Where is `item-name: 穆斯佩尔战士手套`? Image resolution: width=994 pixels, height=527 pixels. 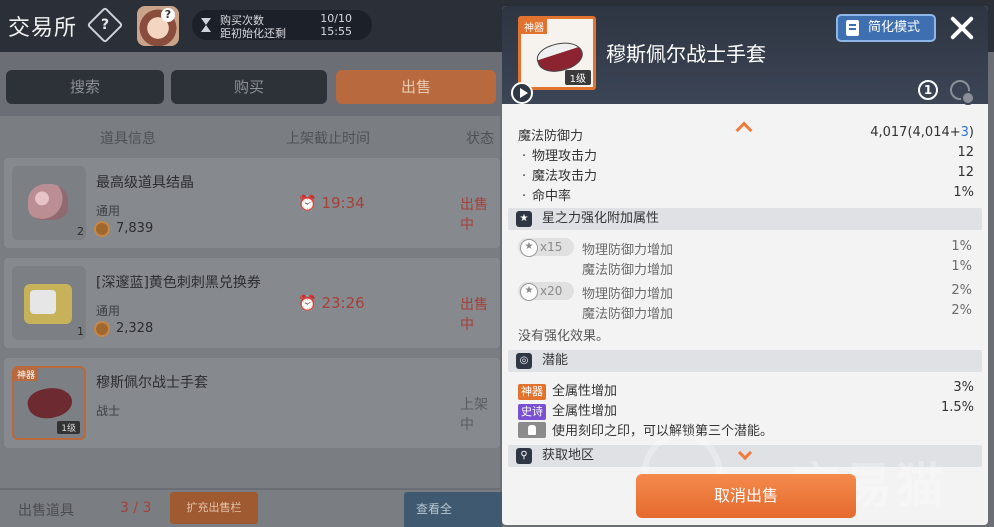 item-name: 穆斯佩尔战士手套 is located at coordinates (152, 383).